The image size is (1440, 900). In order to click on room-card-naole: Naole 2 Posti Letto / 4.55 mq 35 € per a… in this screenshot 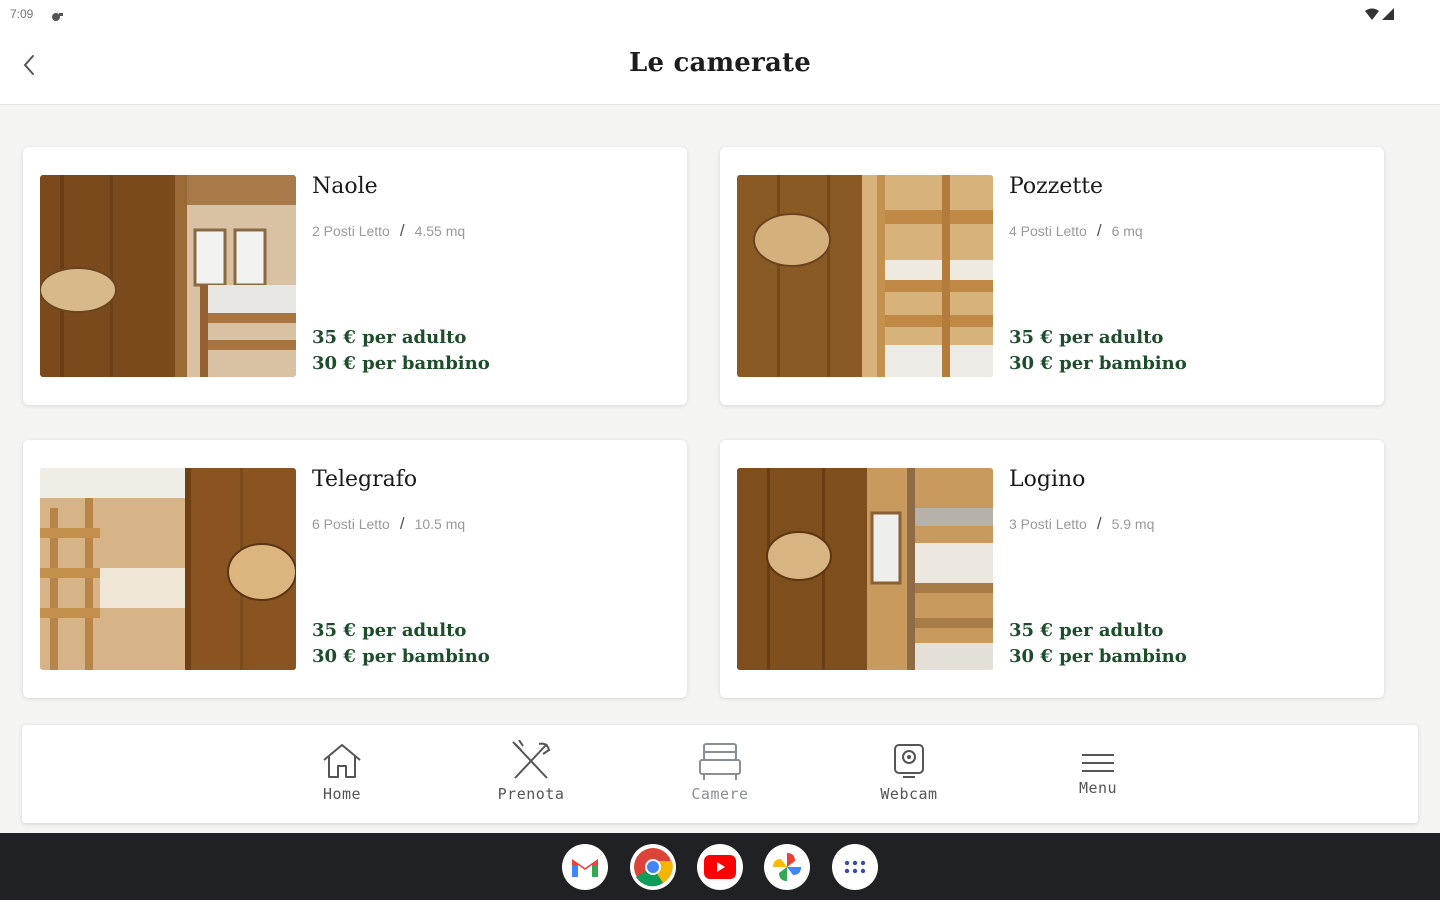, I will do `click(355, 276)`.